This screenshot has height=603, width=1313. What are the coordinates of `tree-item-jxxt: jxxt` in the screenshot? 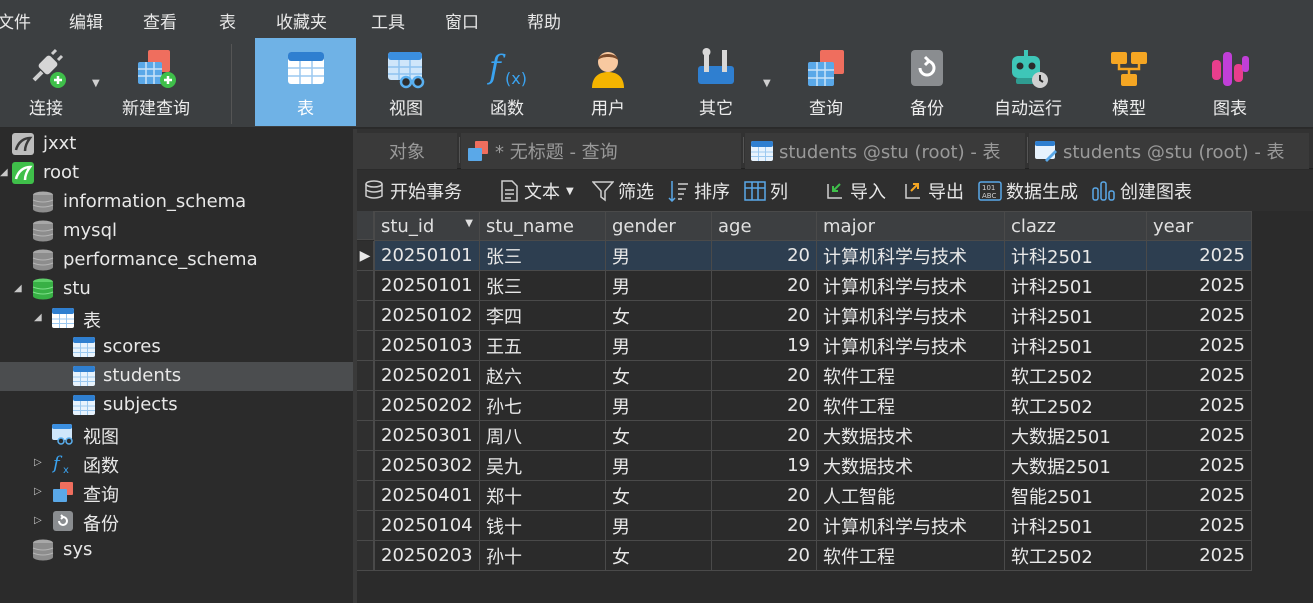 It's located at (176, 144).